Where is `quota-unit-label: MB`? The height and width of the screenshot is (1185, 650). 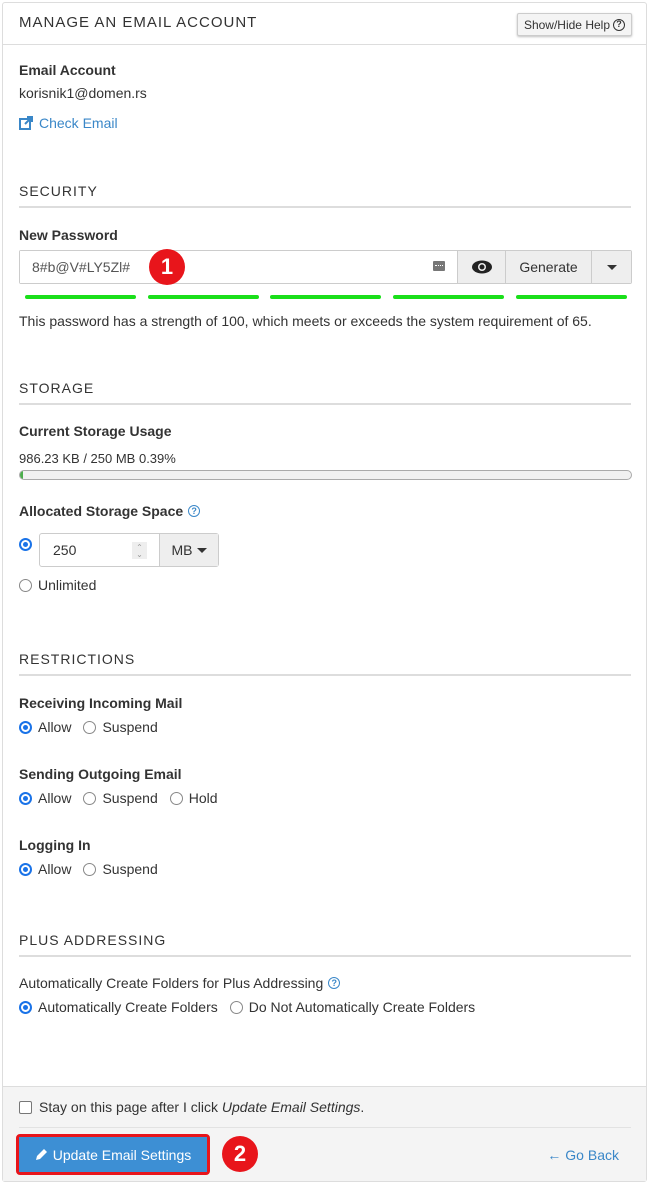
quota-unit-label: MB is located at coordinates (182, 550).